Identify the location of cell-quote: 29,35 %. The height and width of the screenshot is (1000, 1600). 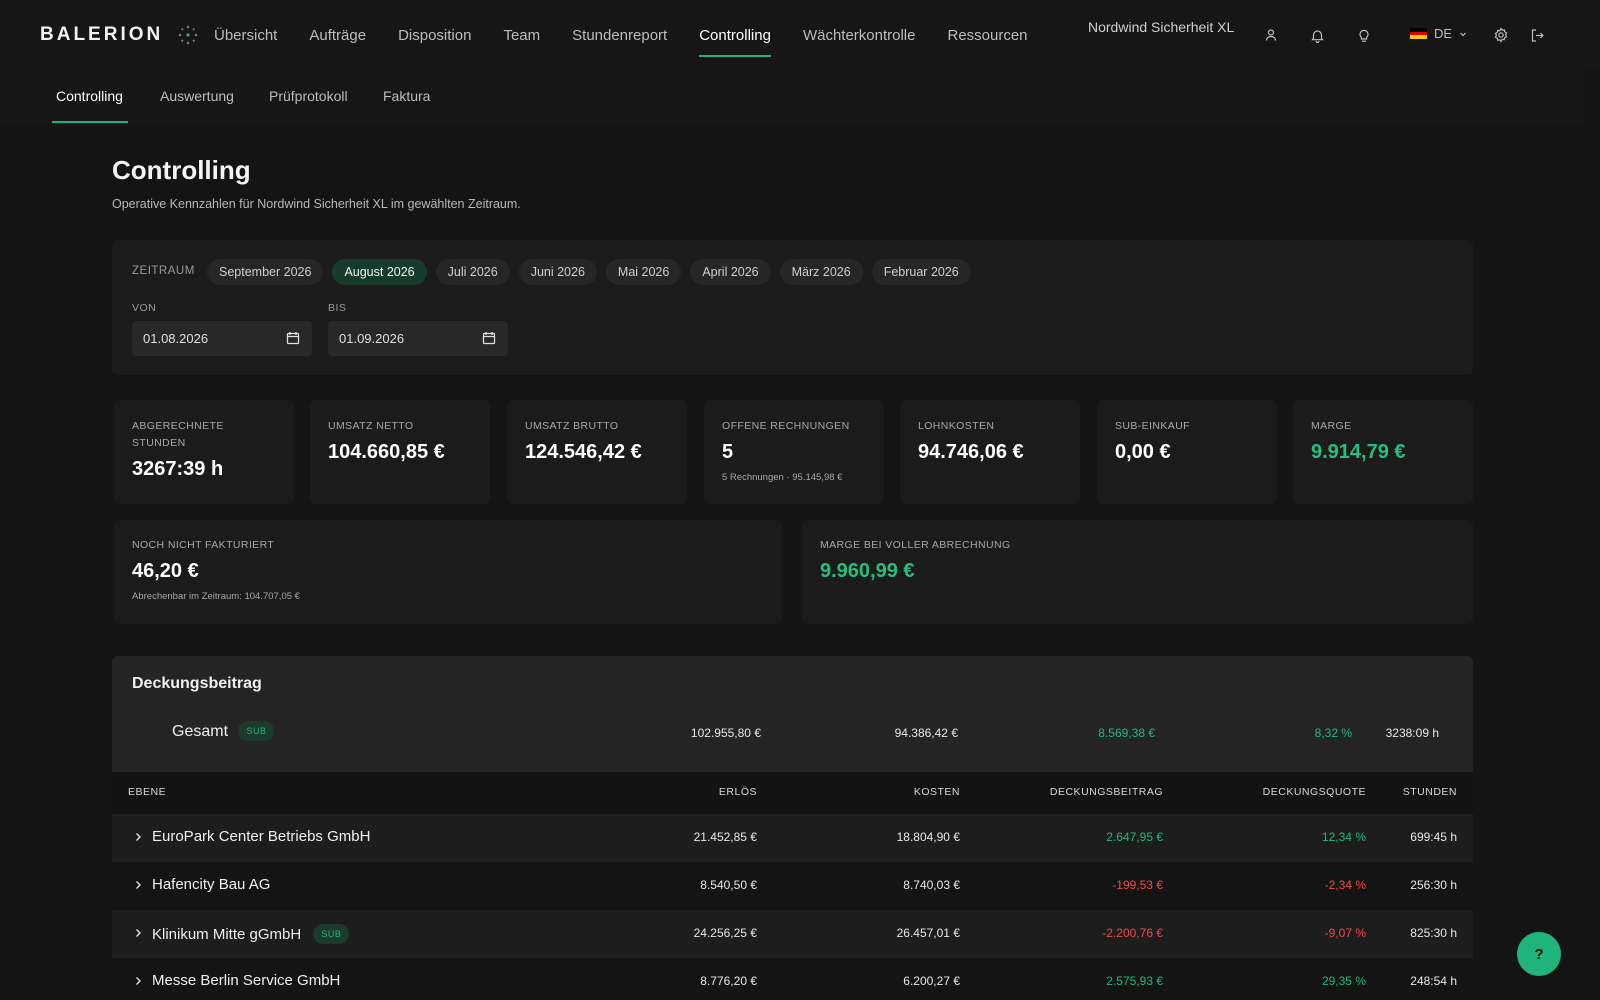
(1343, 981).